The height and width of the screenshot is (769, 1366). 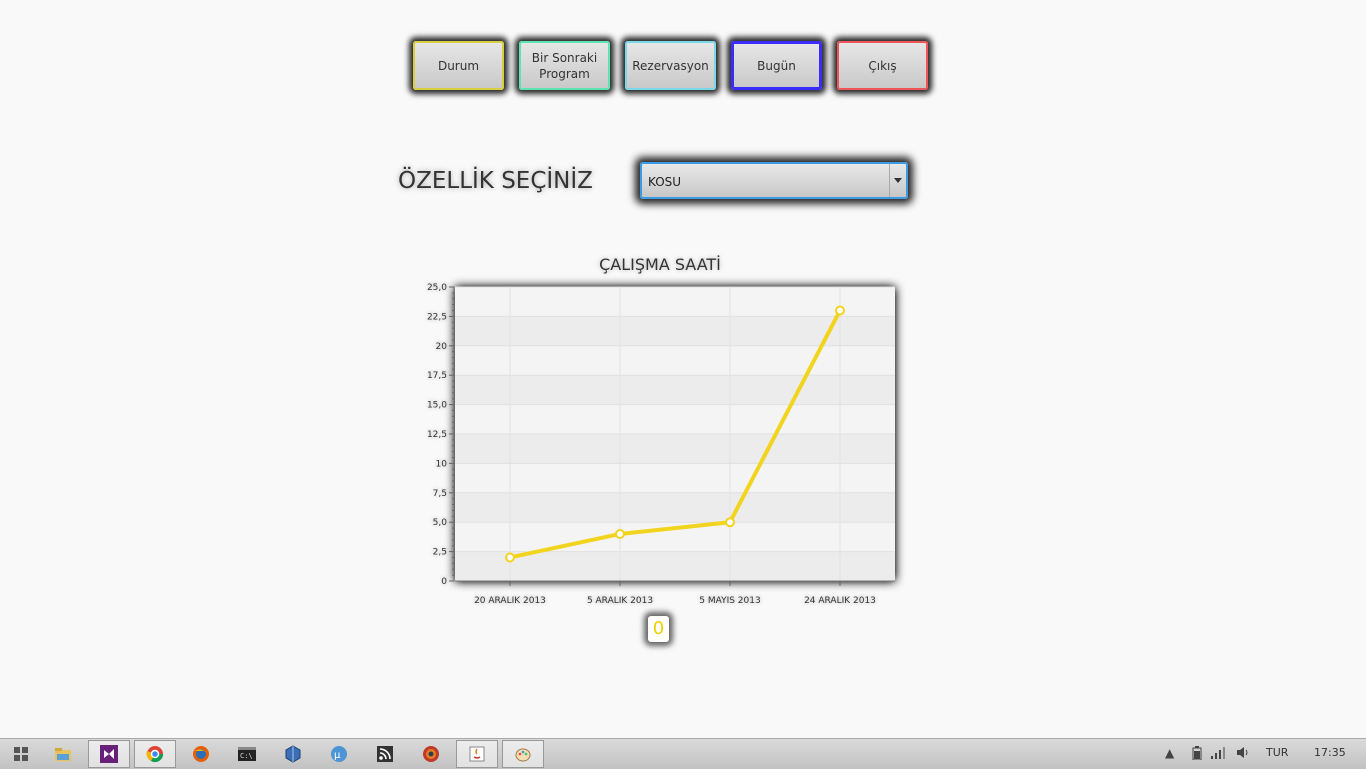 I want to click on browser-icon, so click(x=431, y=754).